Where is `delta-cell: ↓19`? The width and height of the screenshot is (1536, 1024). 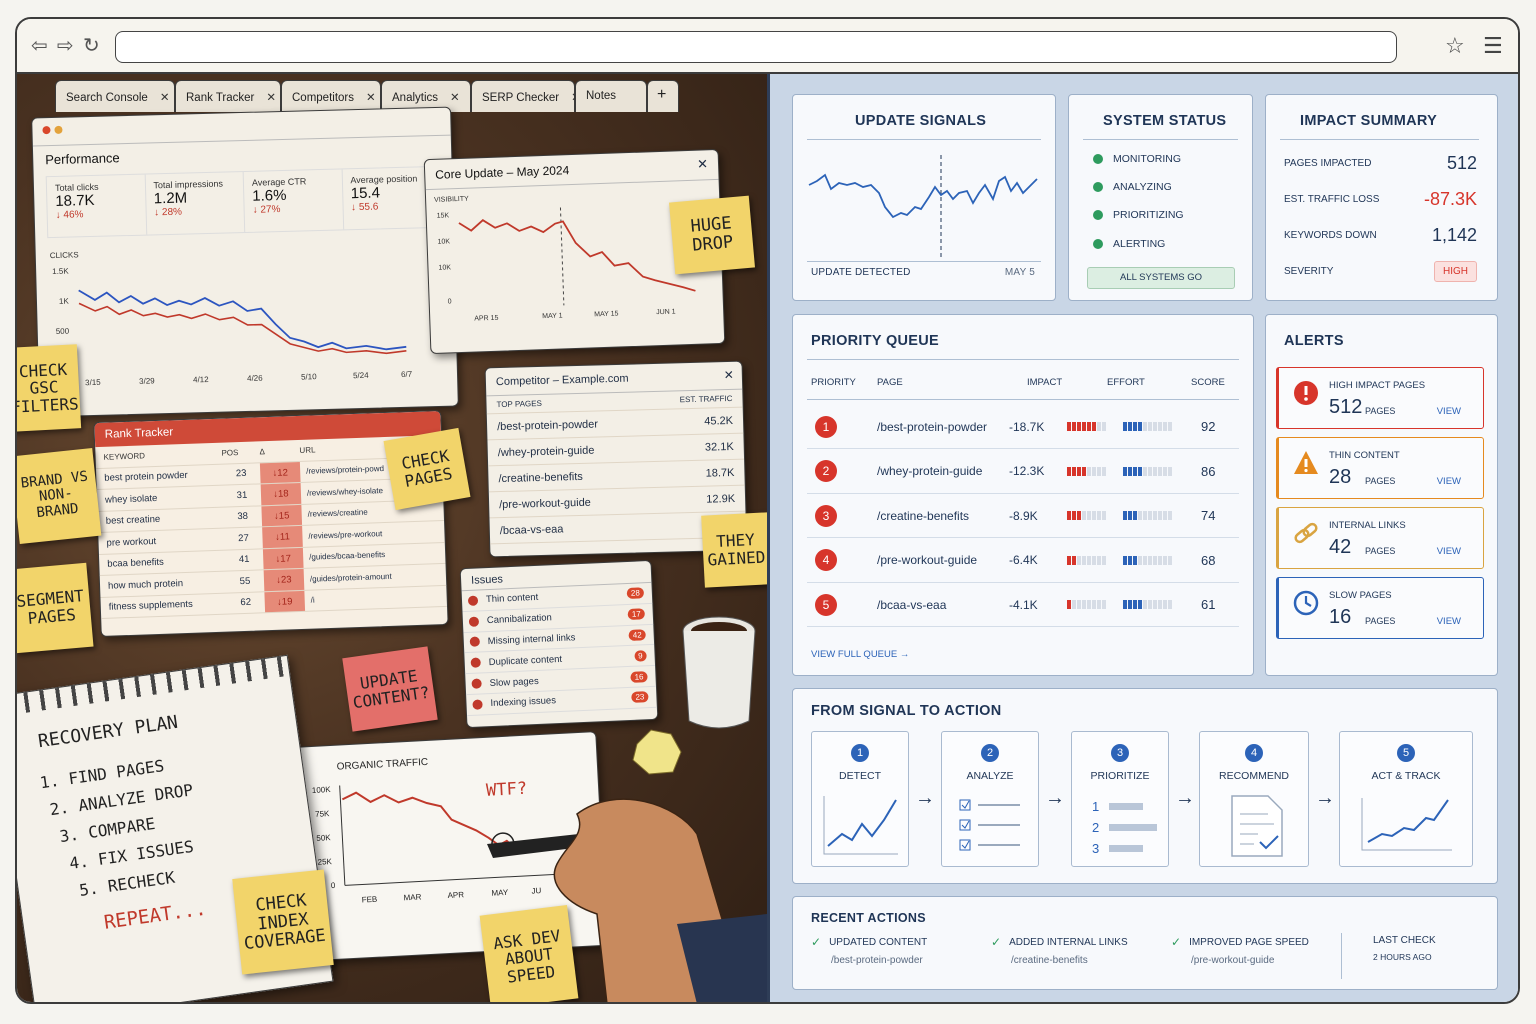 delta-cell: ↓19 is located at coordinates (285, 601).